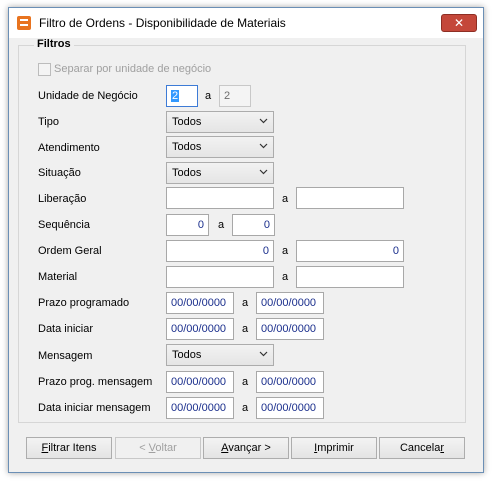 This screenshot has width=494, height=484. I want to click on data-iniciar-mensagem-label: Data iniciar mensagem, so click(94, 408).